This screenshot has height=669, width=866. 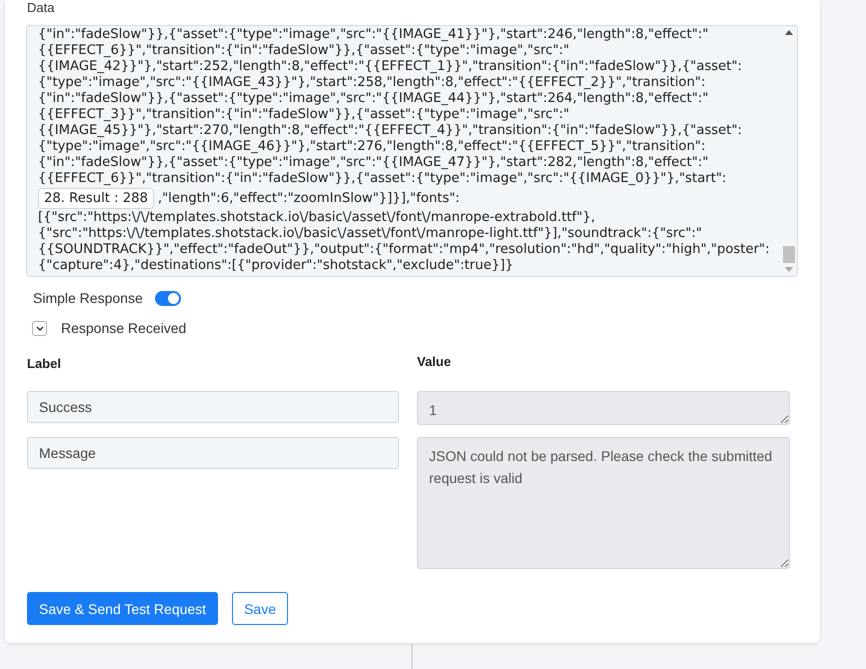 What do you see at coordinates (372, 147) in the screenshot?
I see `code-line: {"type":"image","src":"{{IMAGE_46}}"},"start":276,"length":8,"effect":"{{EFFECT_5}}","transition":` at bounding box center [372, 147].